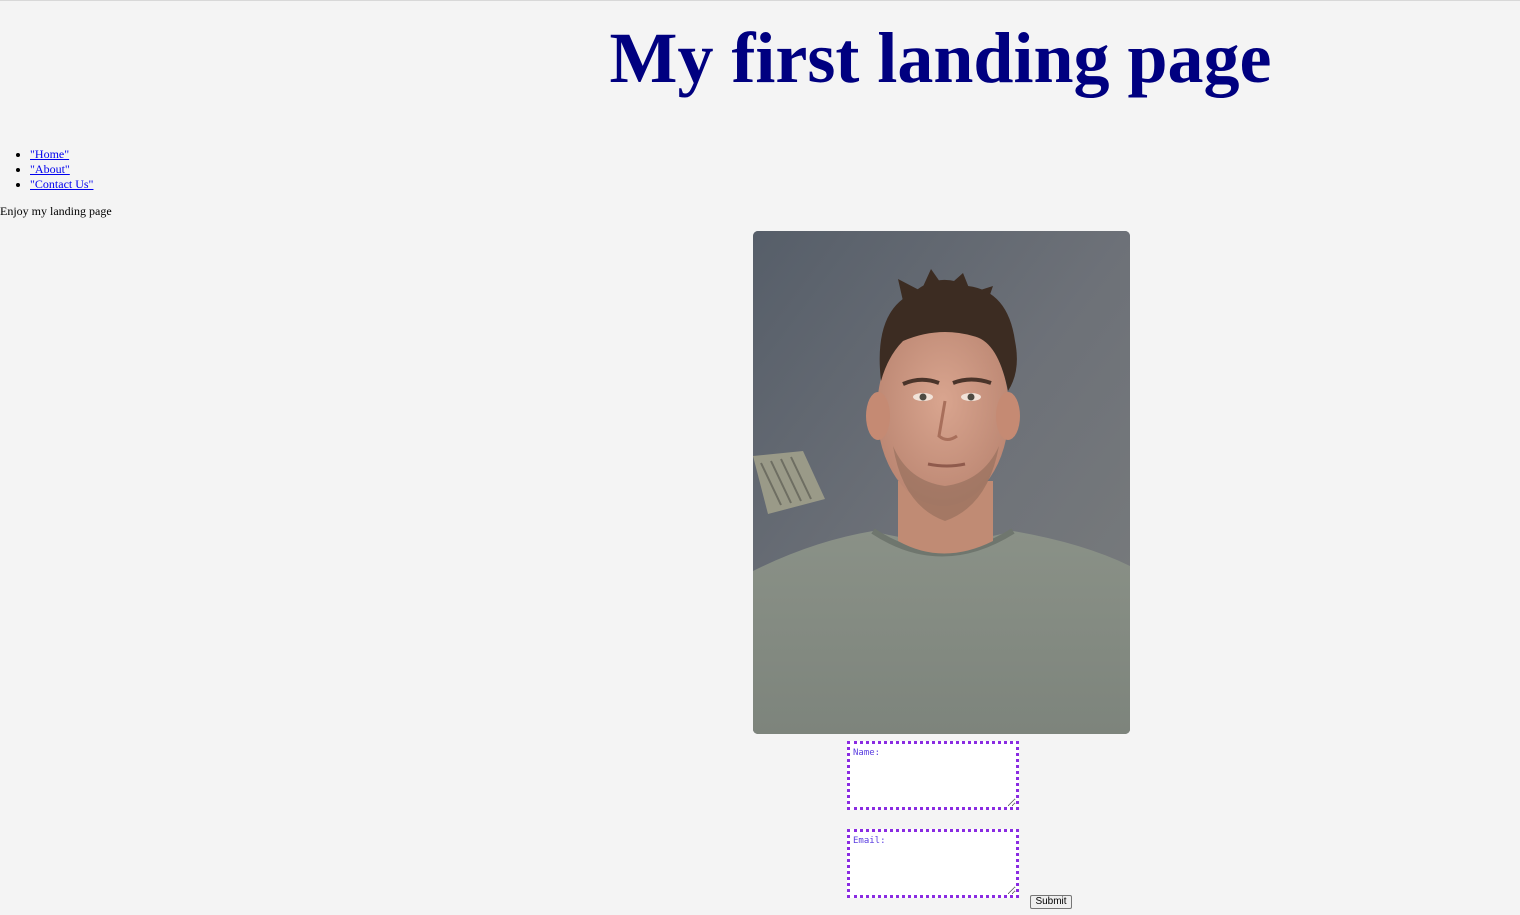 Image resolution: width=1520 pixels, height=915 pixels. I want to click on nav-link-home: "Home", so click(49, 154).